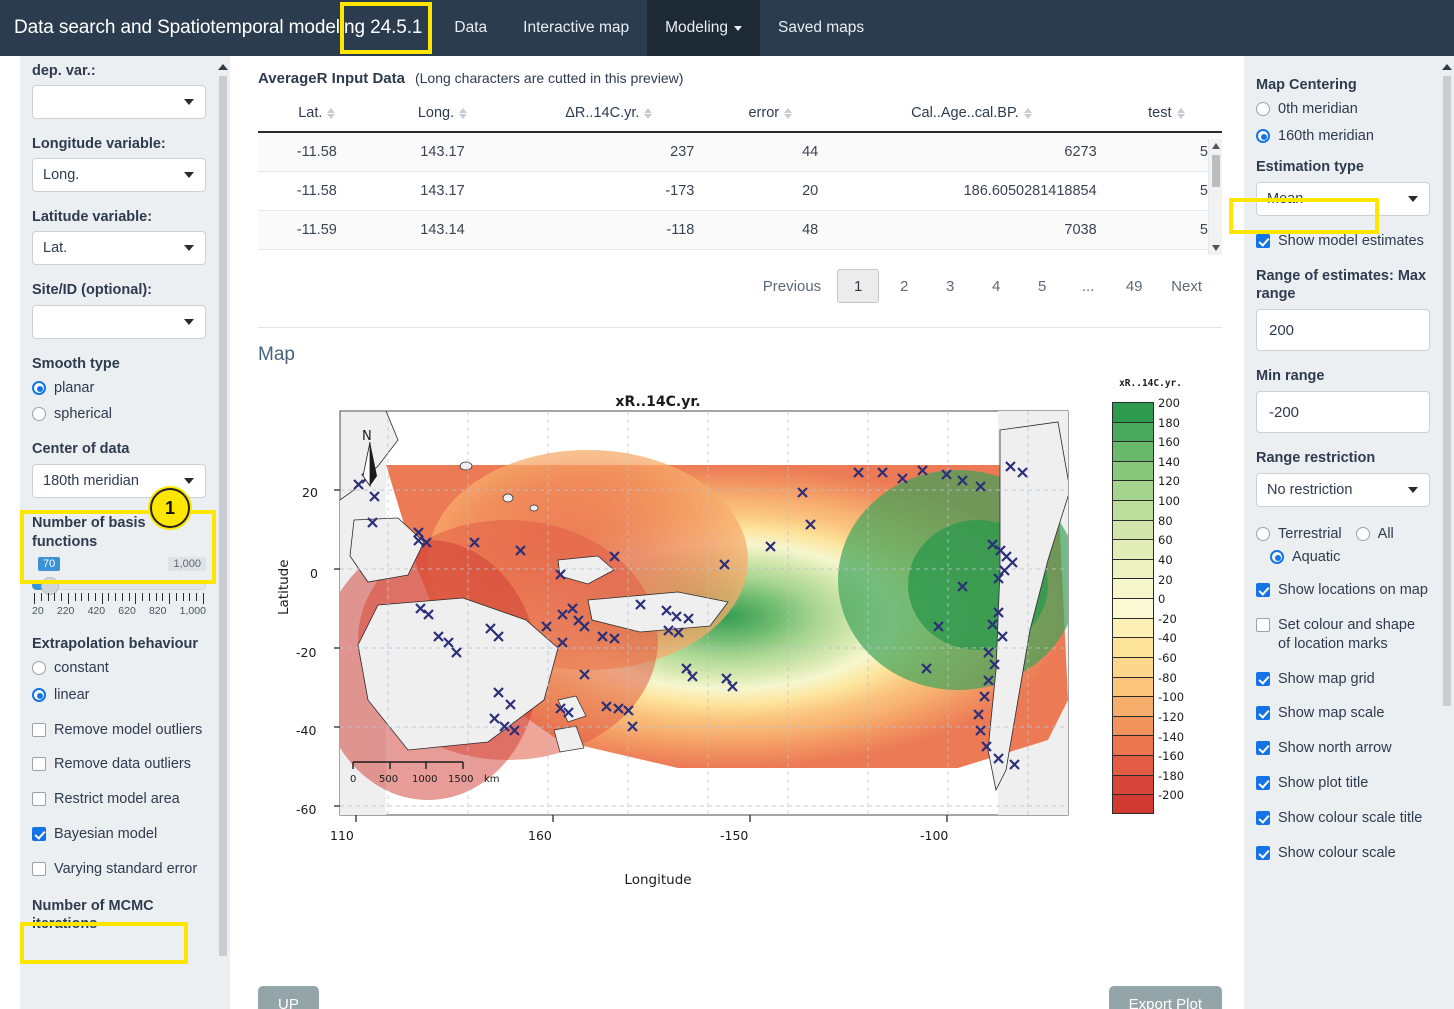 This screenshot has width=1454, height=1009. Describe the element at coordinates (64, 71) in the screenshot. I see `dep-var-label: dep. var.:` at that location.